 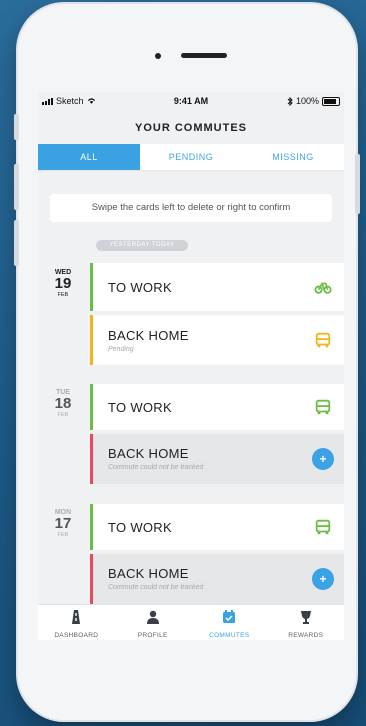 What do you see at coordinates (293, 157) in the screenshot?
I see `tab-missing: MISSING` at bounding box center [293, 157].